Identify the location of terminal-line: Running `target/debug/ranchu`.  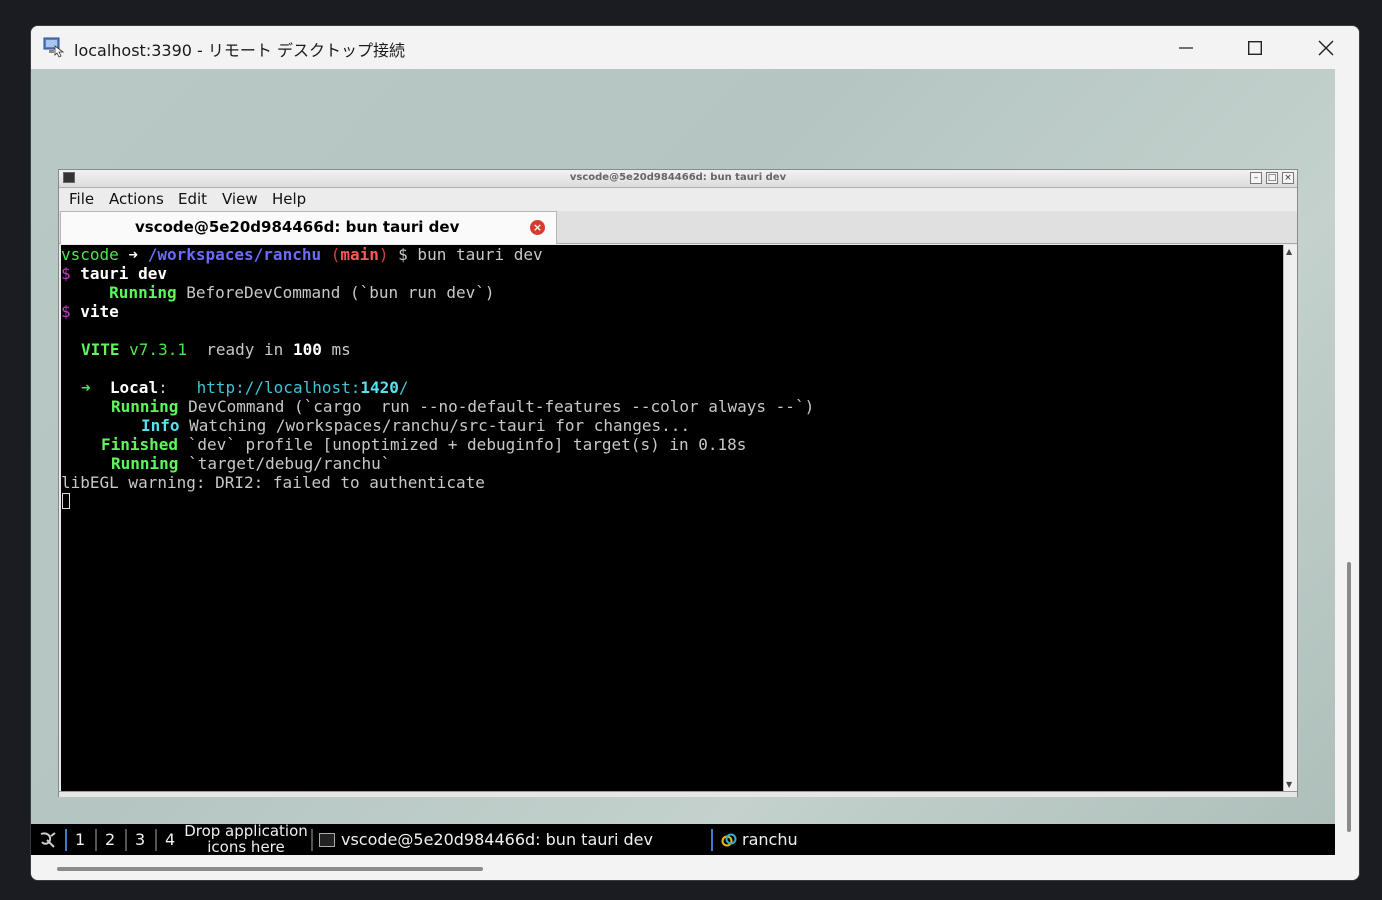
(251, 463).